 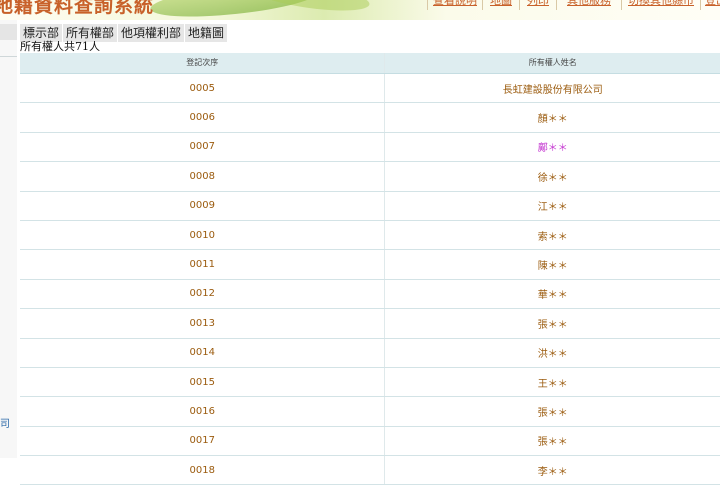 I want to click on owner-name: 華＊＊, so click(x=552, y=296).